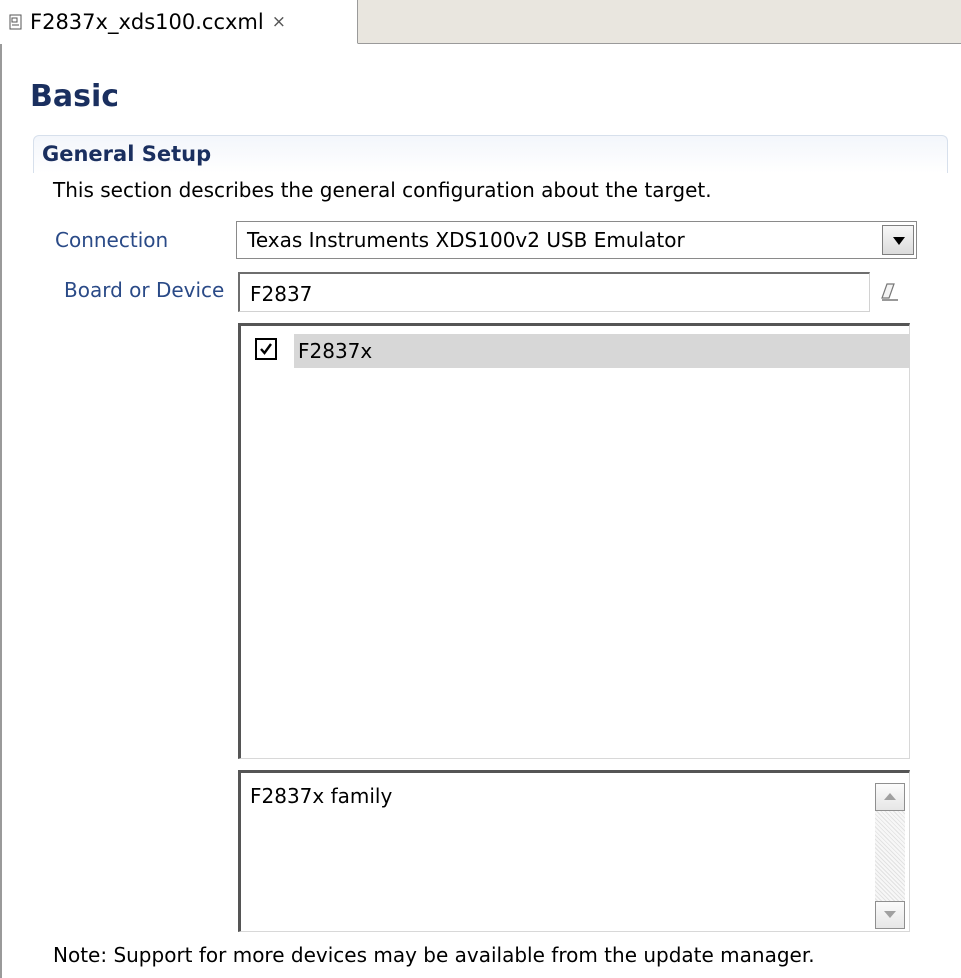 This screenshot has width=961, height=978. I want to click on connection-dropdown: Texas Instruments XDS100v2 USB Emulator, so click(576, 240).